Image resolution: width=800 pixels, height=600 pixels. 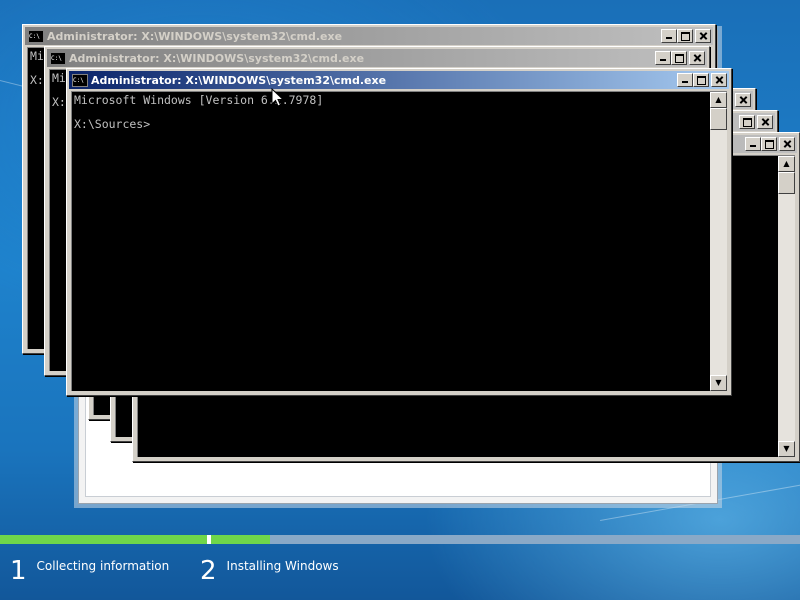 What do you see at coordinates (278, 97) in the screenshot?
I see `mouse-pointer-icon` at bounding box center [278, 97].